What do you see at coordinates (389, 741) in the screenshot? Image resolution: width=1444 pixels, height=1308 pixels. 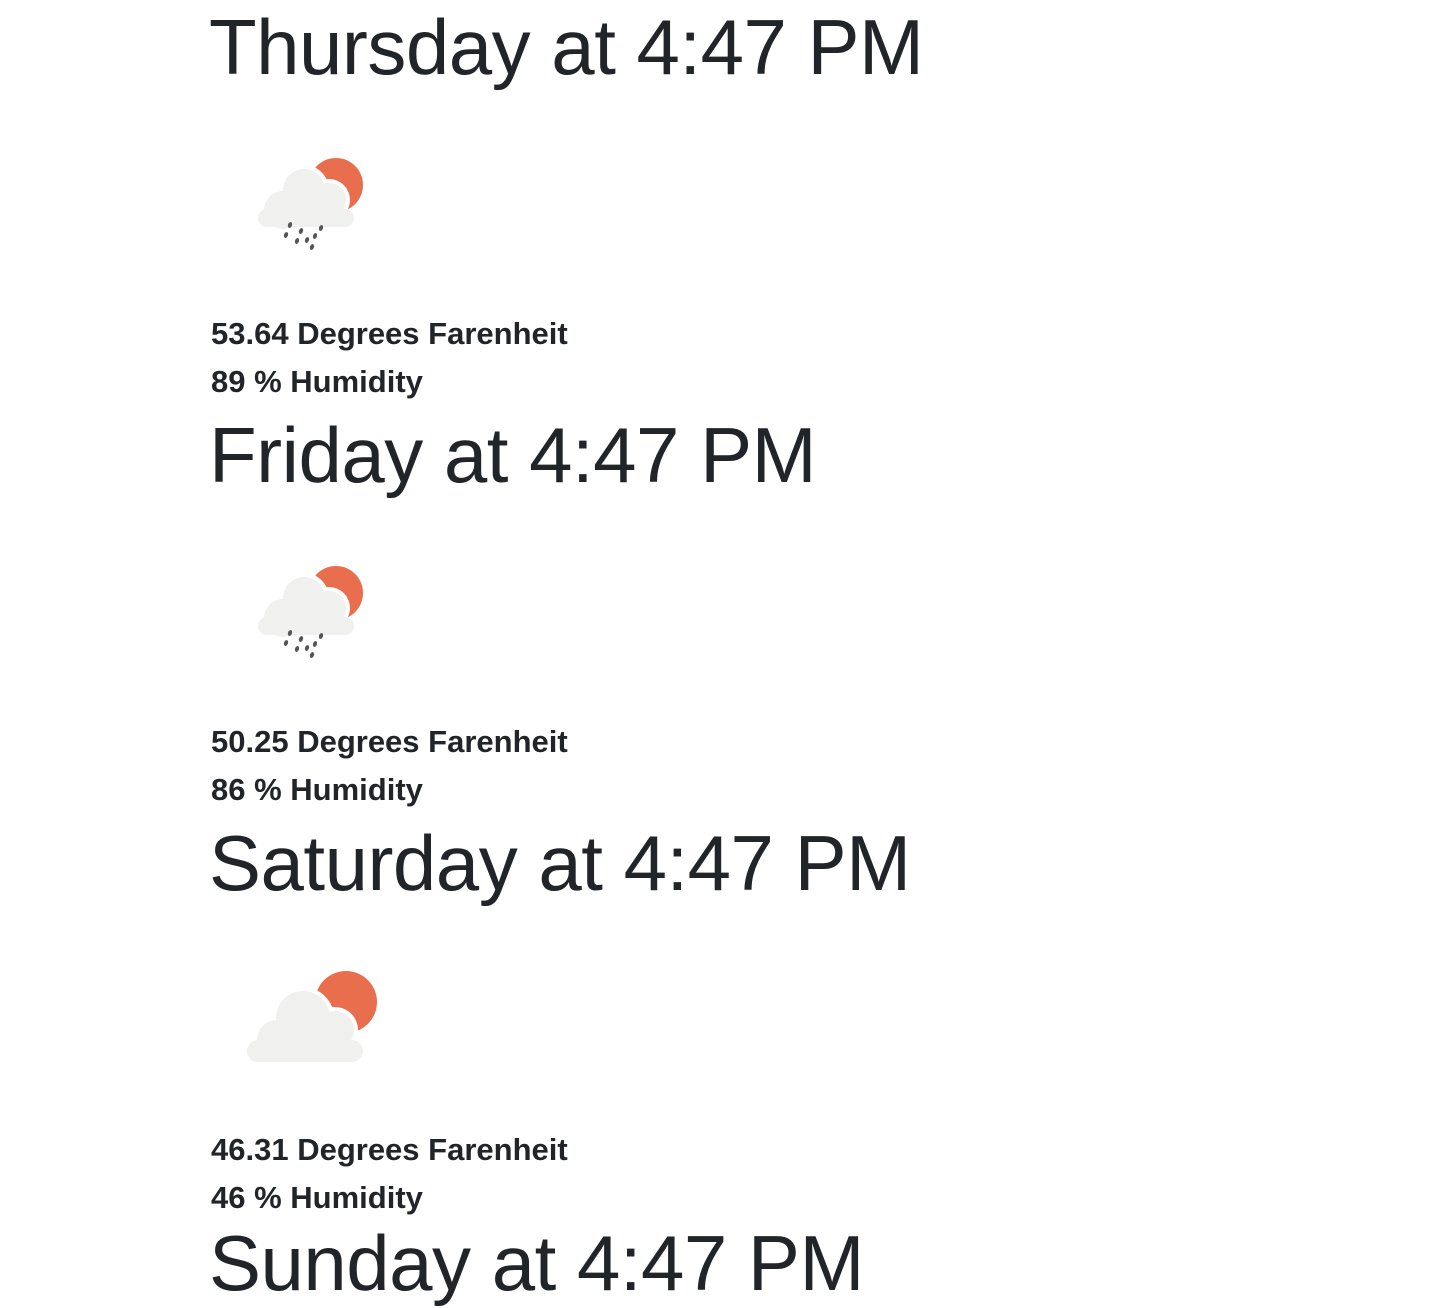 I see `temperature-text: 50.25 Degrees Farenheit` at bounding box center [389, 741].